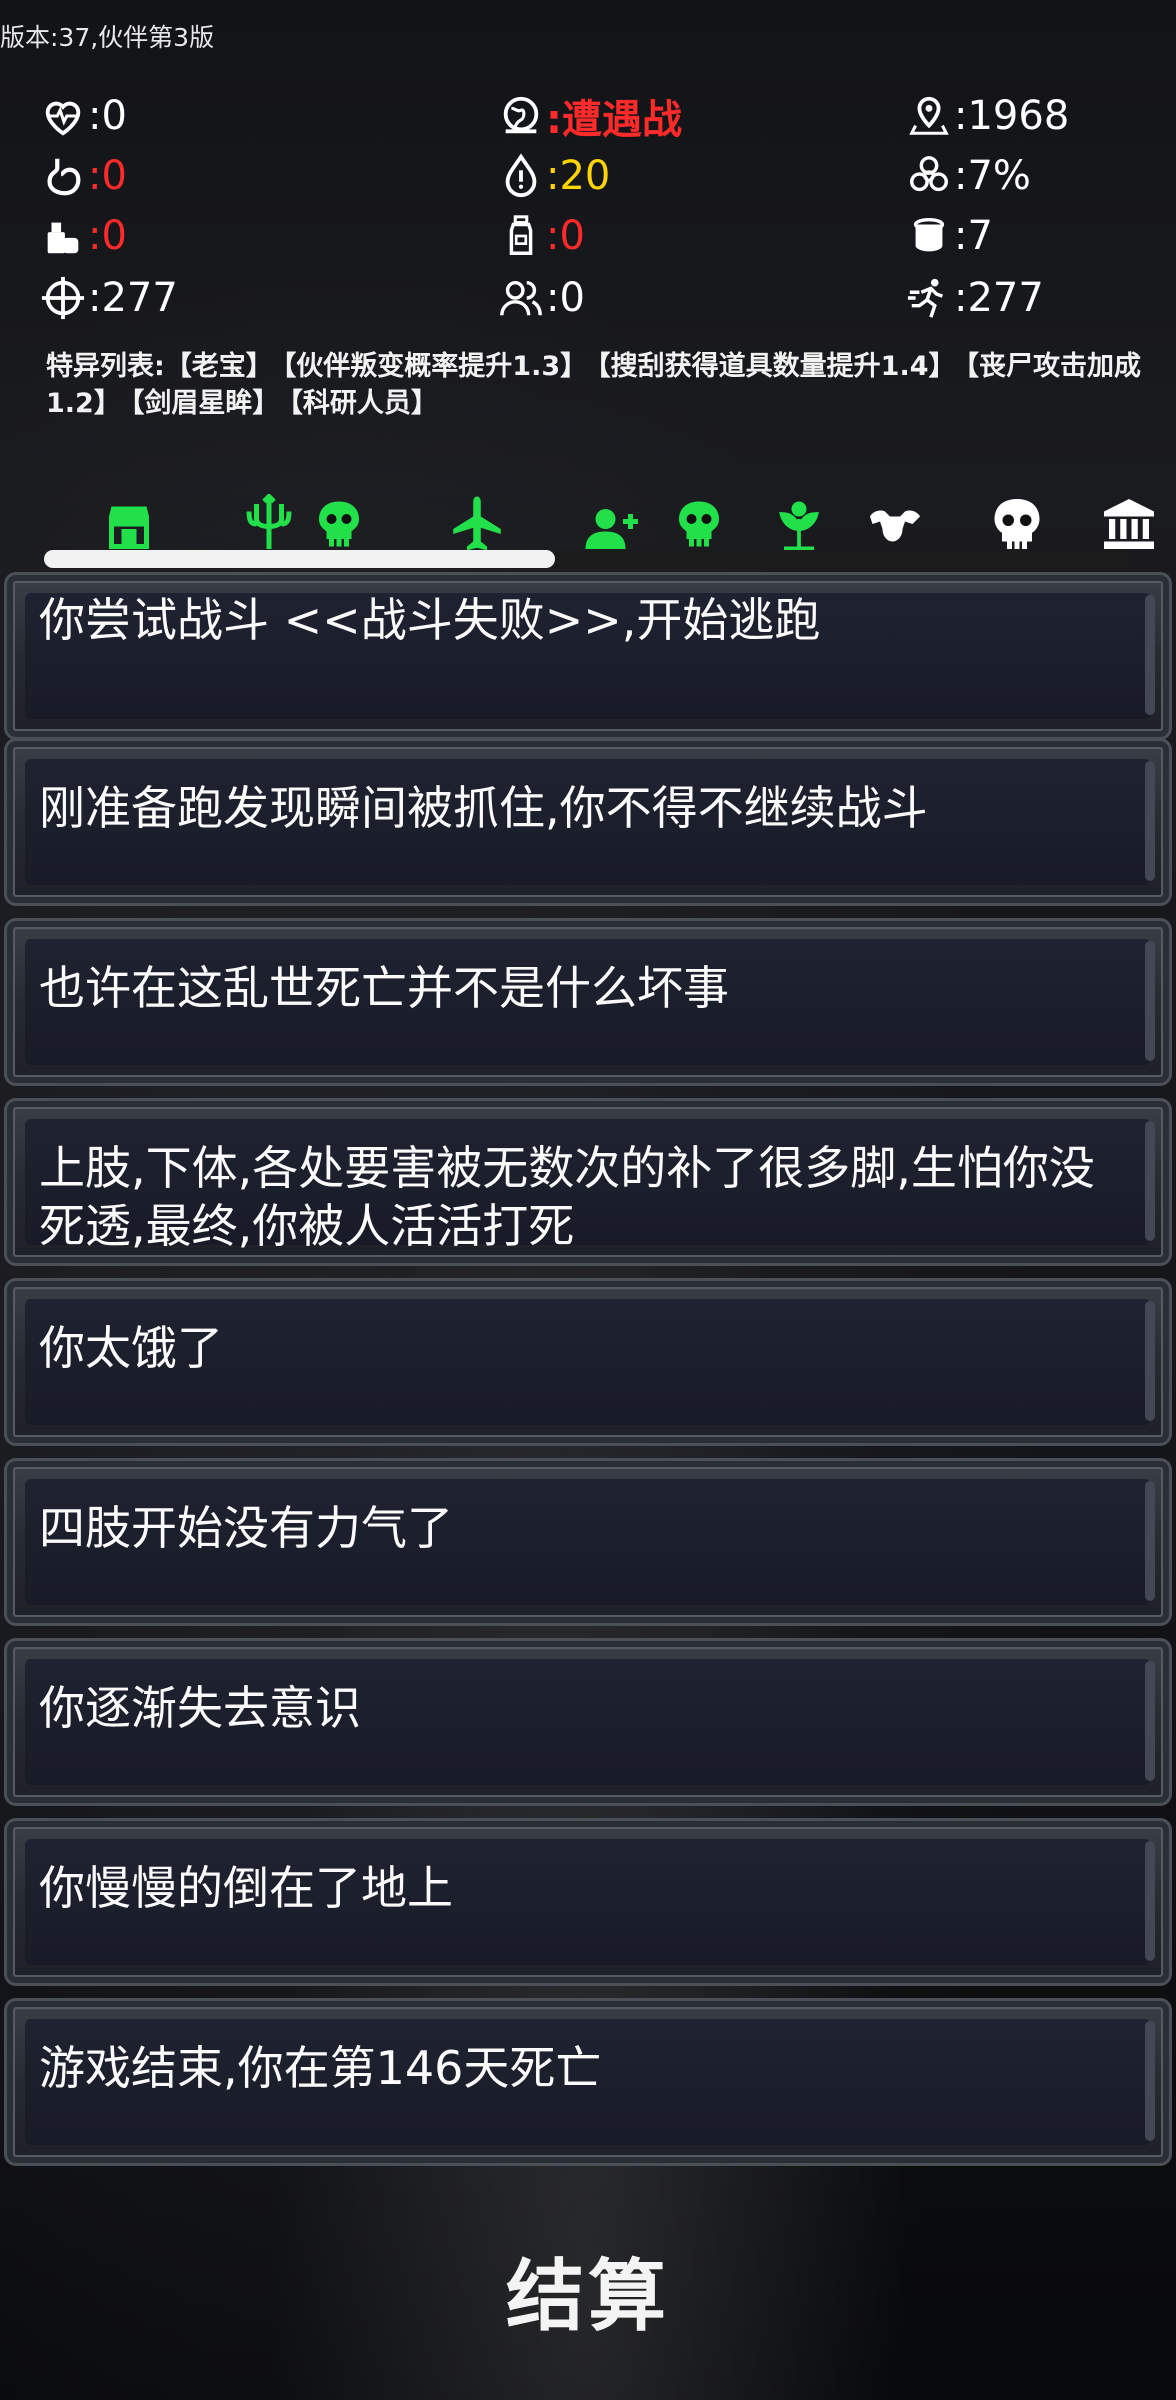 Image resolution: width=1176 pixels, height=2400 pixels. Describe the element at coordinates (992, 176) in the screenshot. I see `infection-value: :7%` at that location.